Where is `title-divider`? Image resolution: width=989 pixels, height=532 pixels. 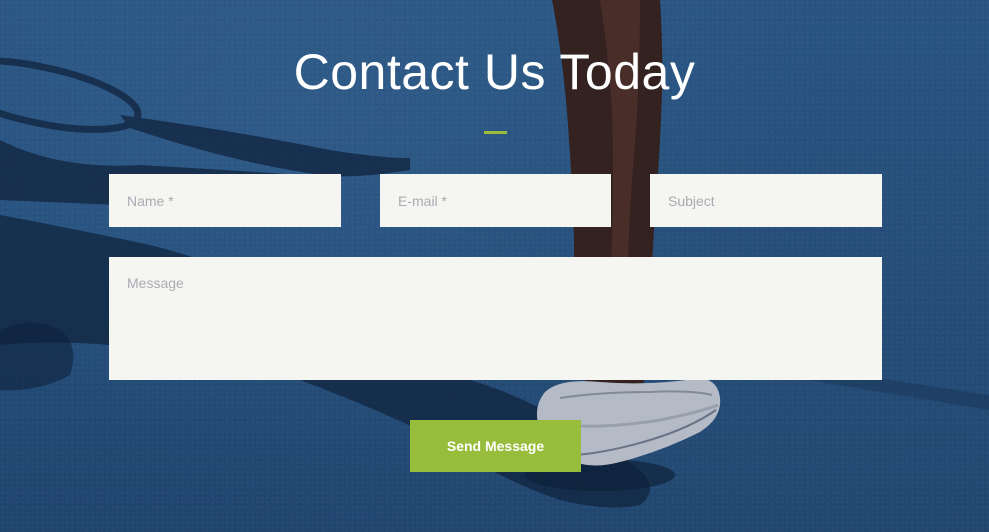 title-divider is located at coordinates (495, 132).